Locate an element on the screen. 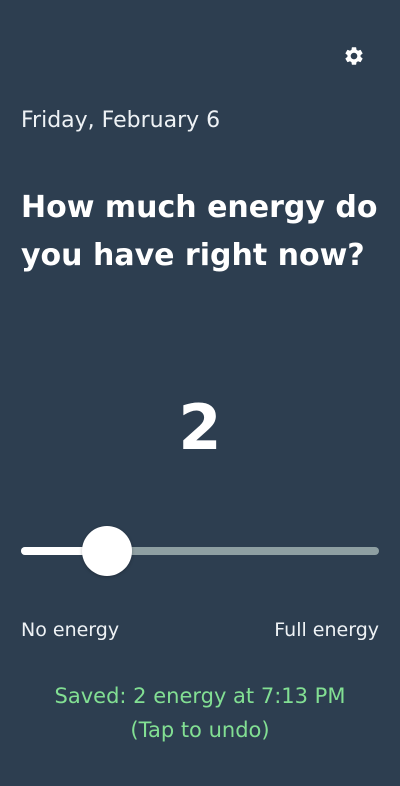 The image size is (400, 786). question-heading: How much energy do you have right now? is located at coordinates (199, 231).